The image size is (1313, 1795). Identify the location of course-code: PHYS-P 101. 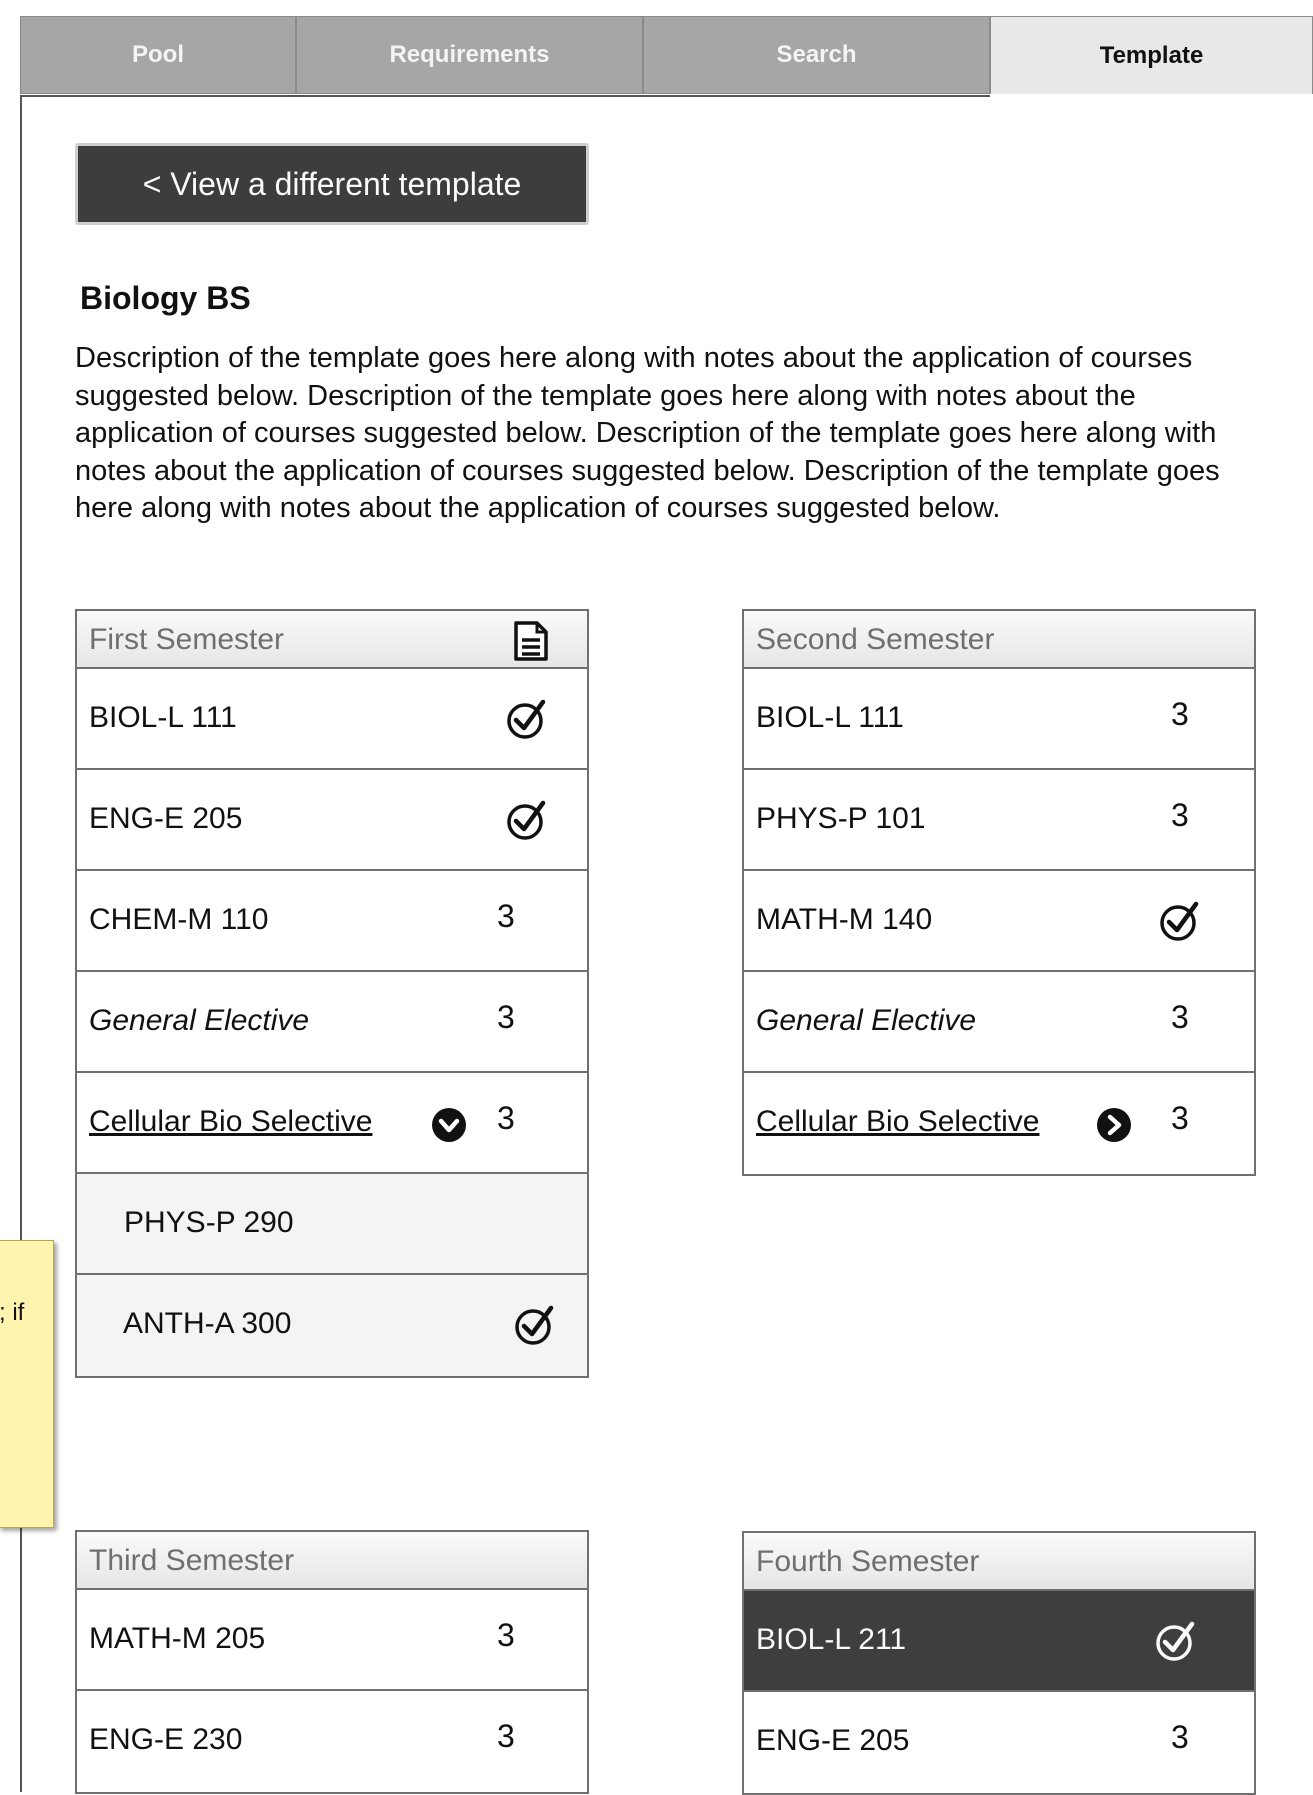
(841, 818).